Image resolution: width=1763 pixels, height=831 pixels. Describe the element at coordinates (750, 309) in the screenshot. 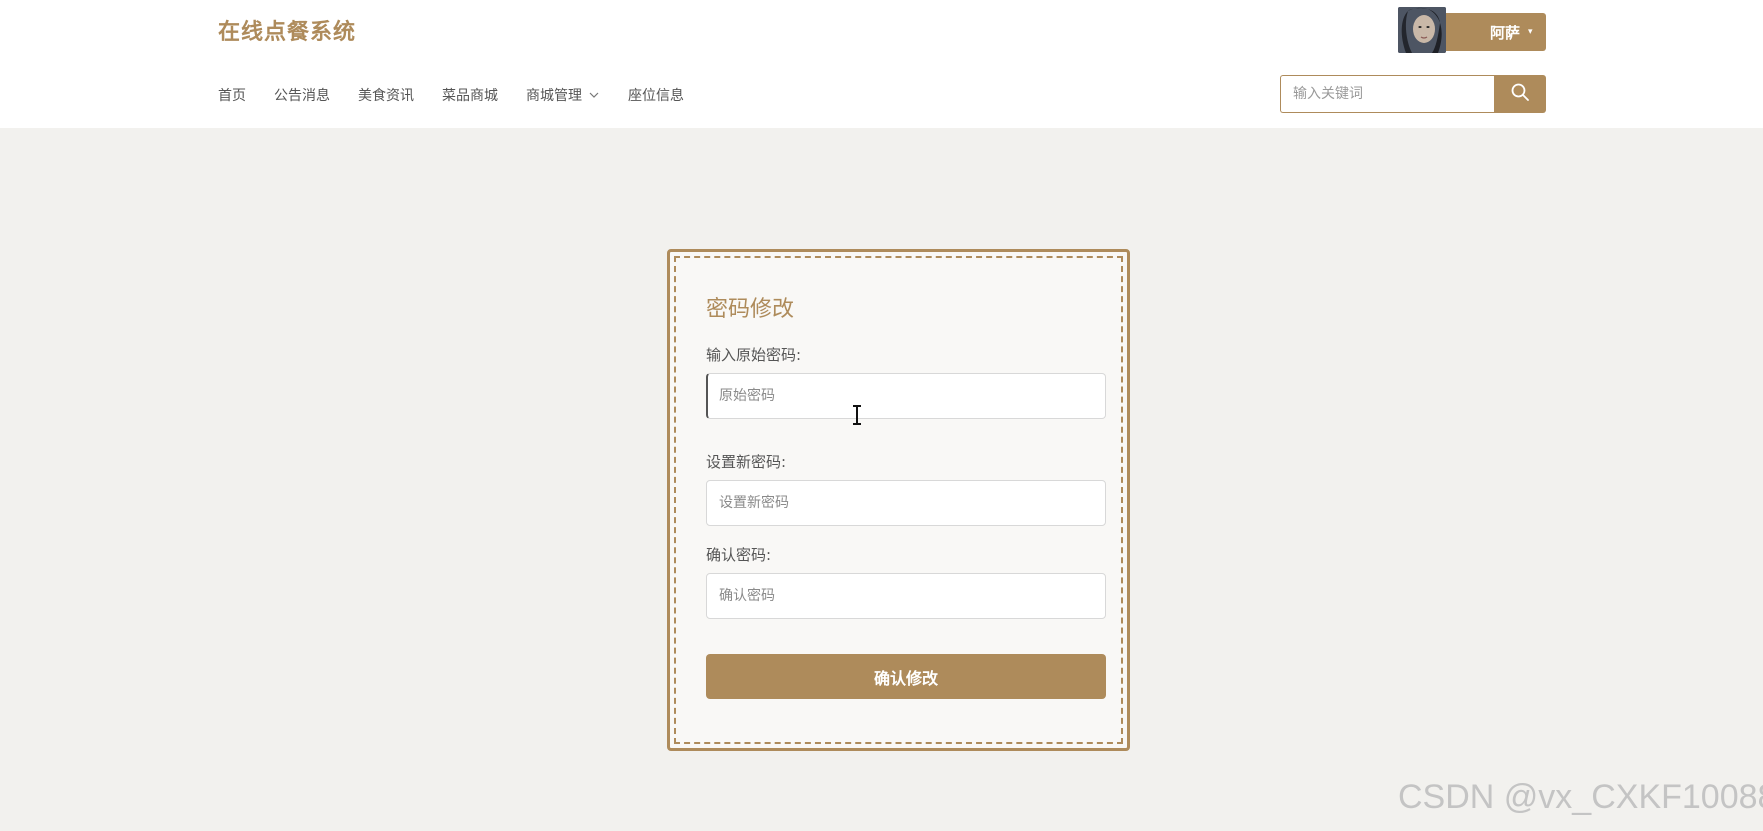

I see `form-title: 密码修改` at that location.